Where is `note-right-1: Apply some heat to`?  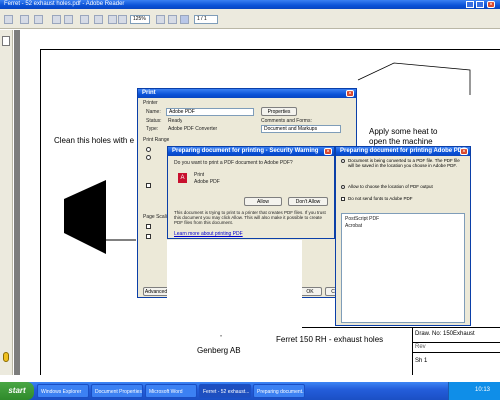
note-right-1: Apply some heat to is located at coordinates (403, 131).